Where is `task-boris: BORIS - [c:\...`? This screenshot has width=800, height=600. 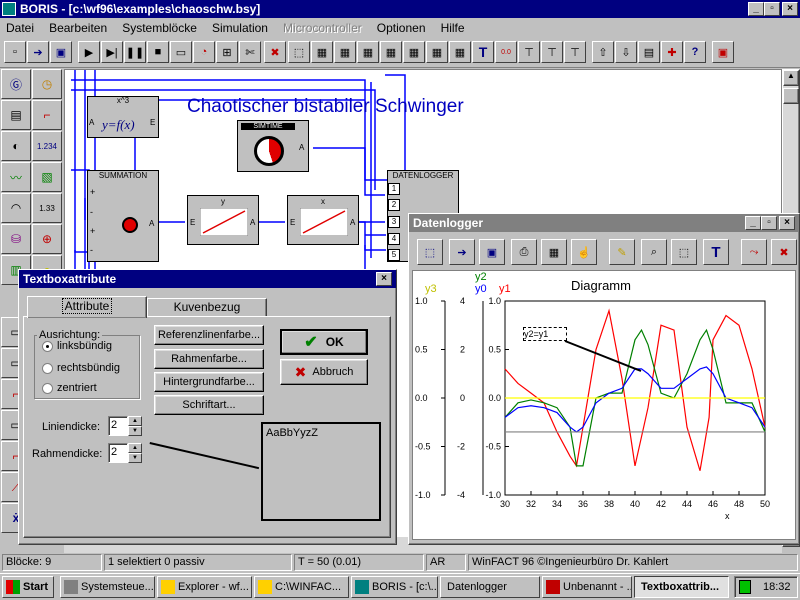 task-boris: BORIS - [c:\... is located at coordinates (394, 587).